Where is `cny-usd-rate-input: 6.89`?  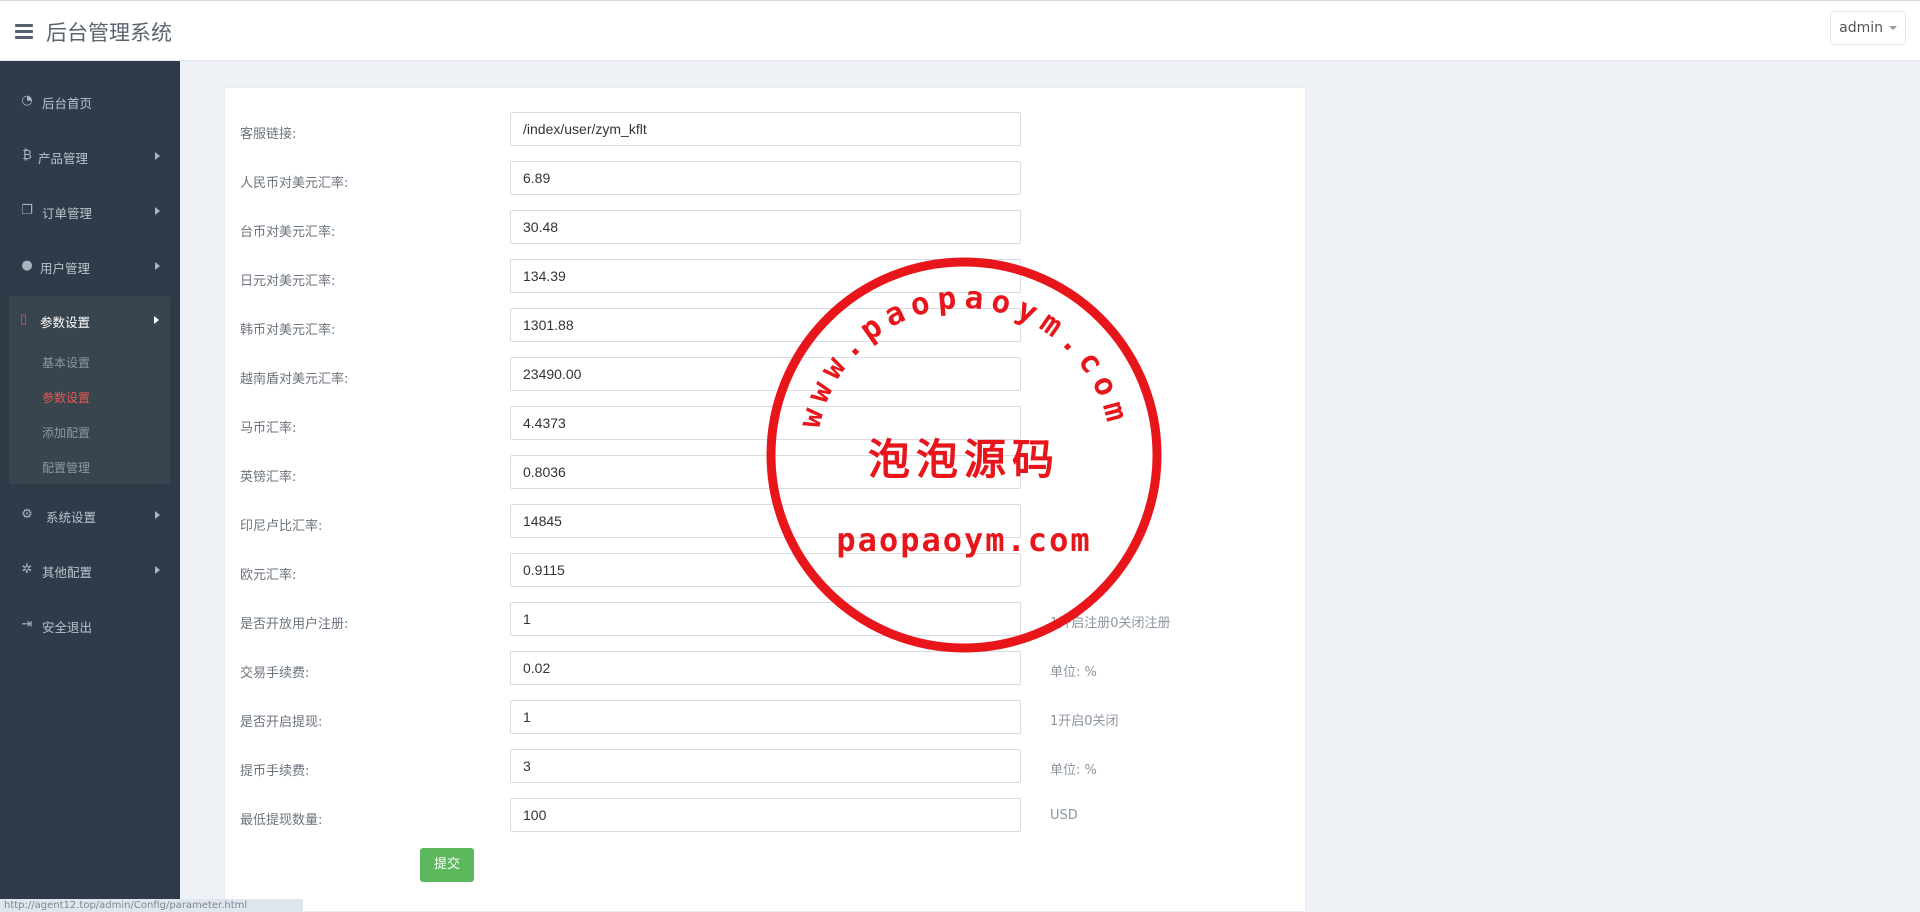 cny-usd-rate-input: 6.89 is located at coordinates (765, 178).